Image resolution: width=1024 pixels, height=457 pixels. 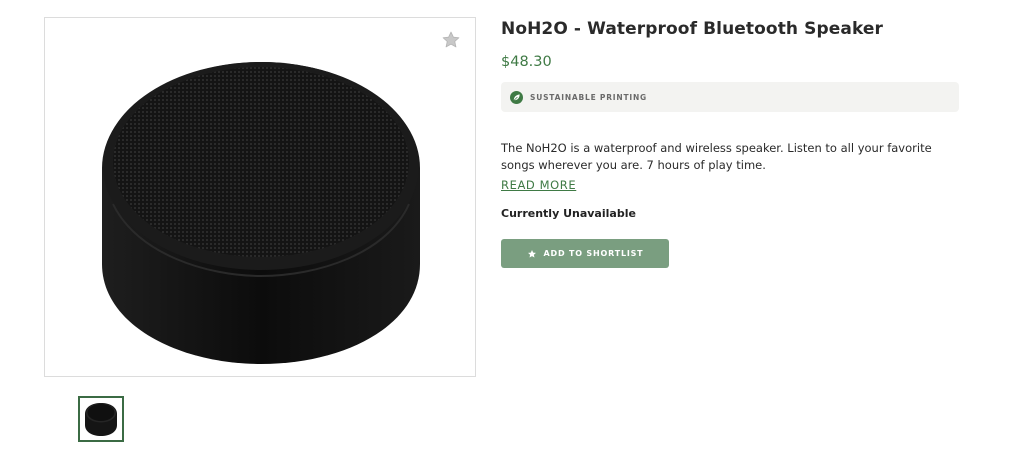 What do you see at coordinates (451, 40) in the screenshot?
I see `favorite-star-icon` at bounding box center [451, 40].